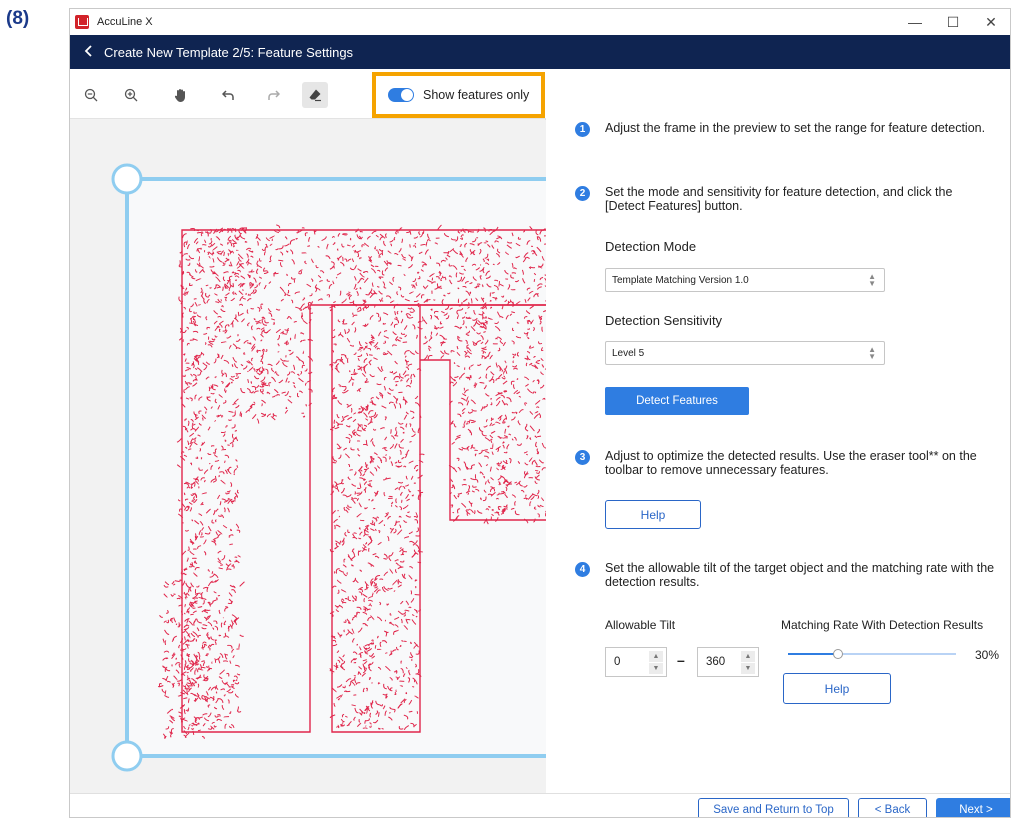 This screenshot has height=818, width=1011. What do you see at coordinates (540, 805) in the screenshot?
I see `footer-bar: Save and Return to Top < Back Next >` at bounding box center [540, 805].